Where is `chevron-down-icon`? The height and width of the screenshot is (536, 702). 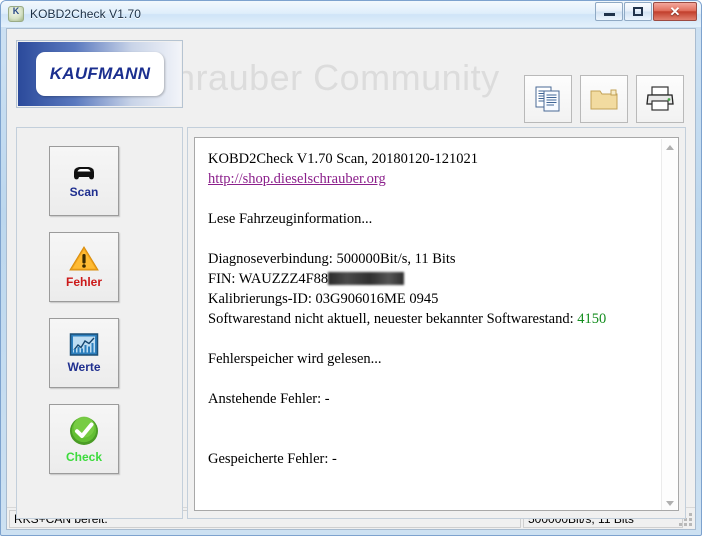 chevron-down-icon is located at coordinates (670, 503).